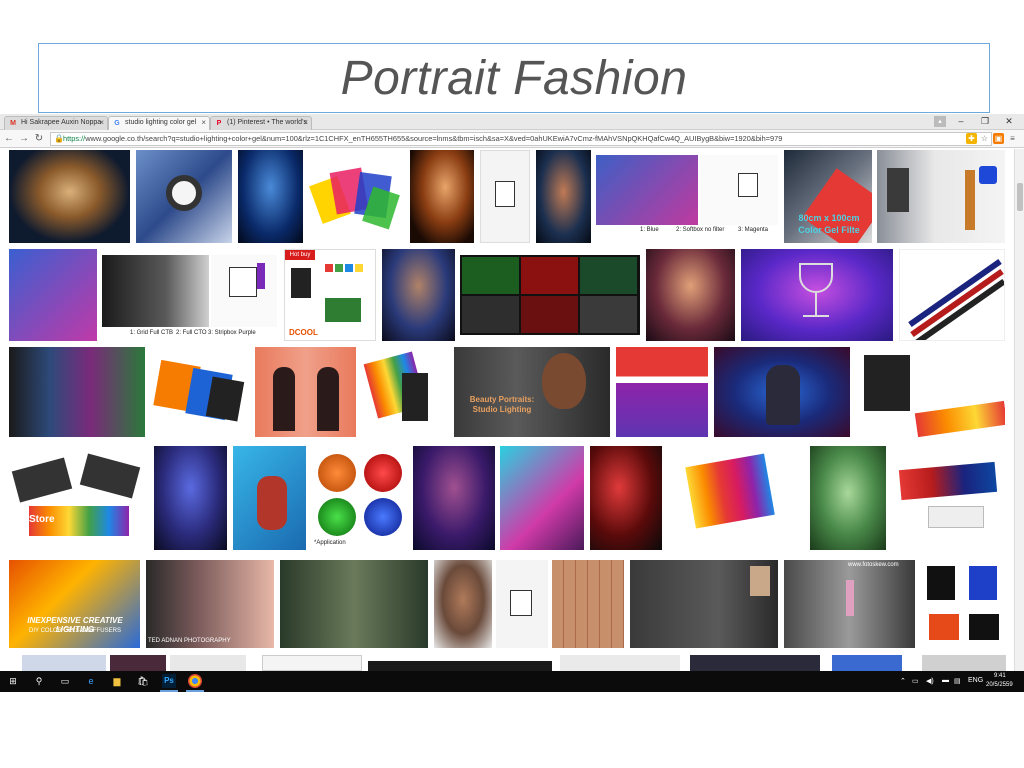  Describe the element at coordinates (975, 680) in the screenshot. I see `language-indicator: ENG` at that location.